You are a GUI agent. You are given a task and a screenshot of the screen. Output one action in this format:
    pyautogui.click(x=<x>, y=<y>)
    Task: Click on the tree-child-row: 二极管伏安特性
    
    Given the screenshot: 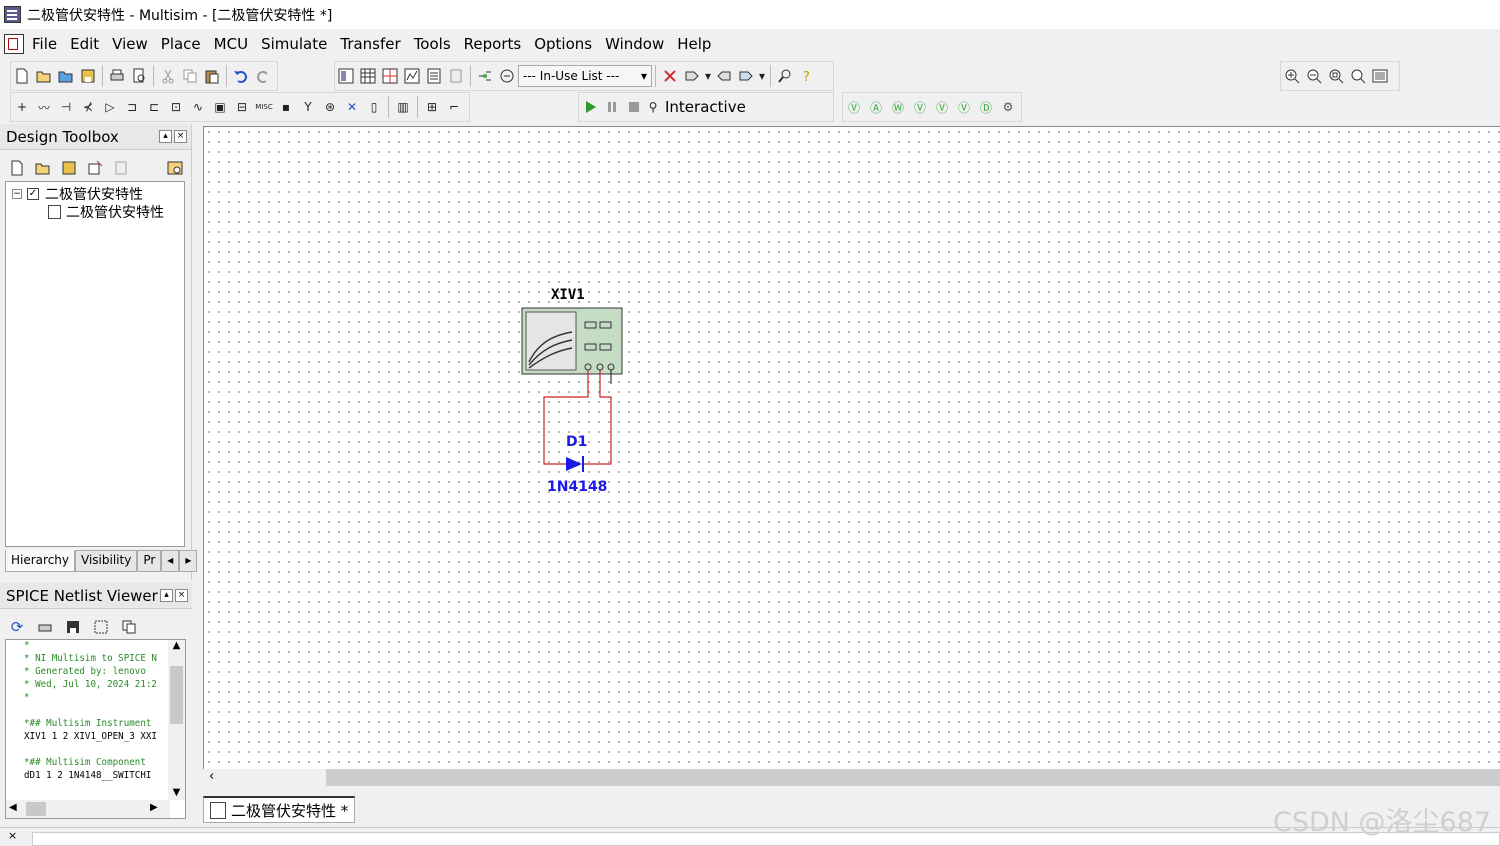 What is the action you would take?
    pyautogui.click(x=106, y=212)
    